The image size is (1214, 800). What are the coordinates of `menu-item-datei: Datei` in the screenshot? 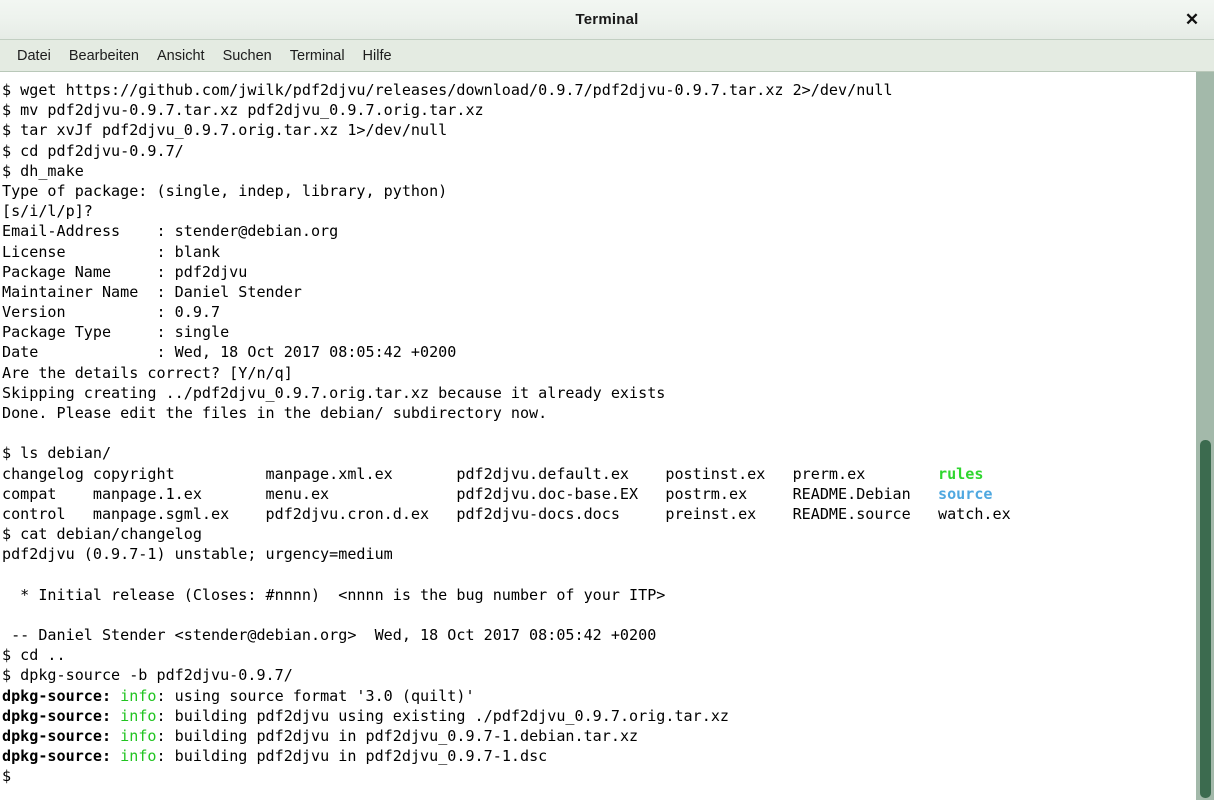 It's located at (34, 56).